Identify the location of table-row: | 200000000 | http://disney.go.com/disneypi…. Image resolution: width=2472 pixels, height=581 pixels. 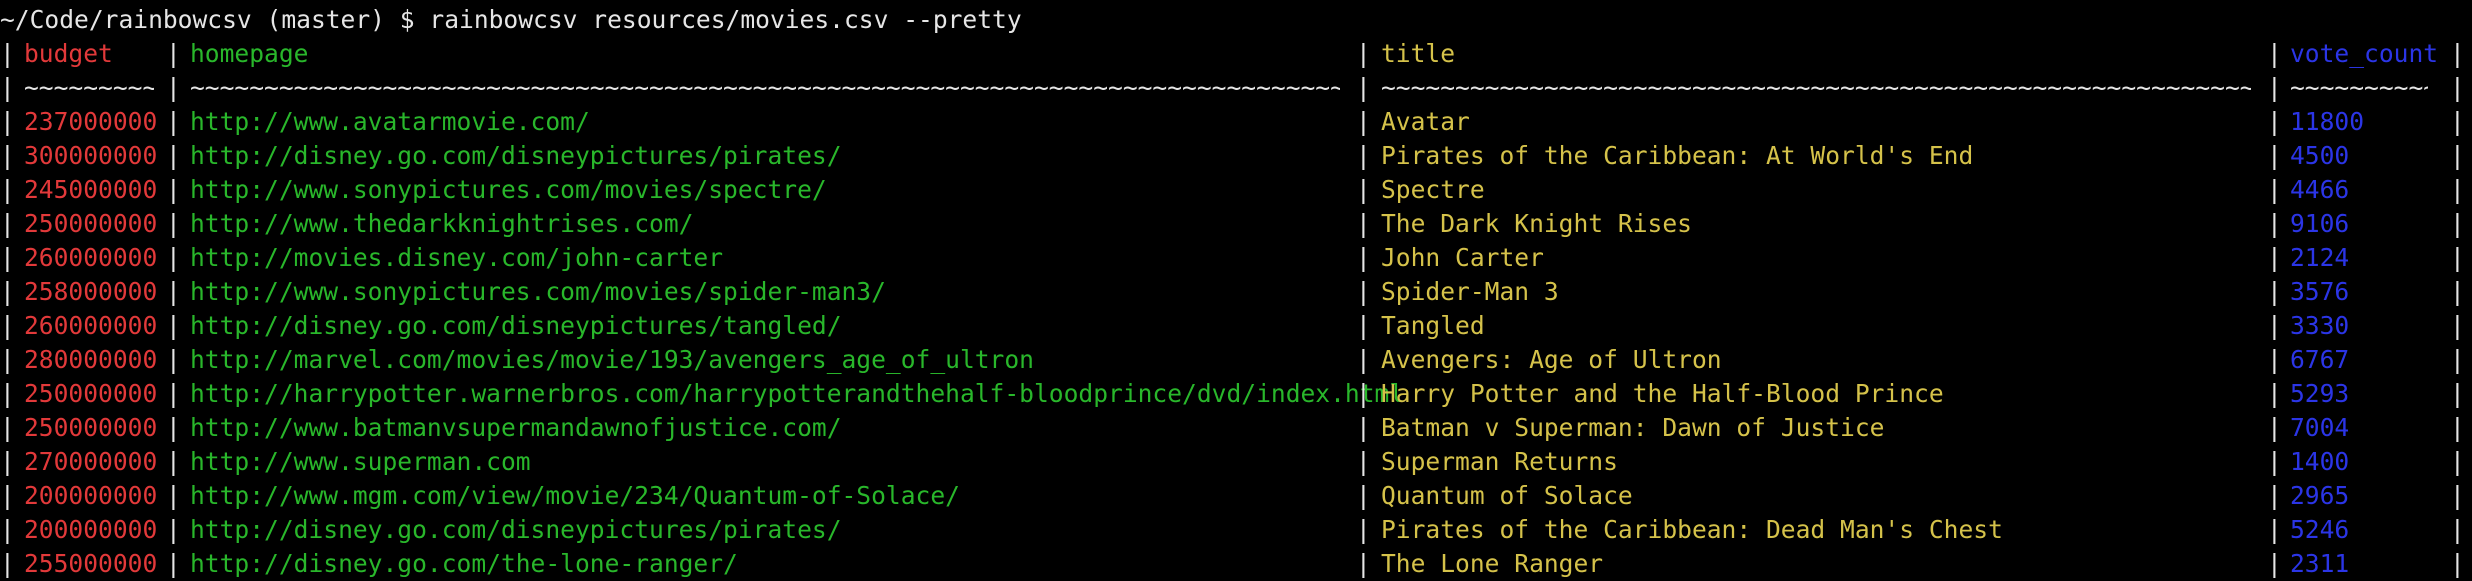
(1236, 530).